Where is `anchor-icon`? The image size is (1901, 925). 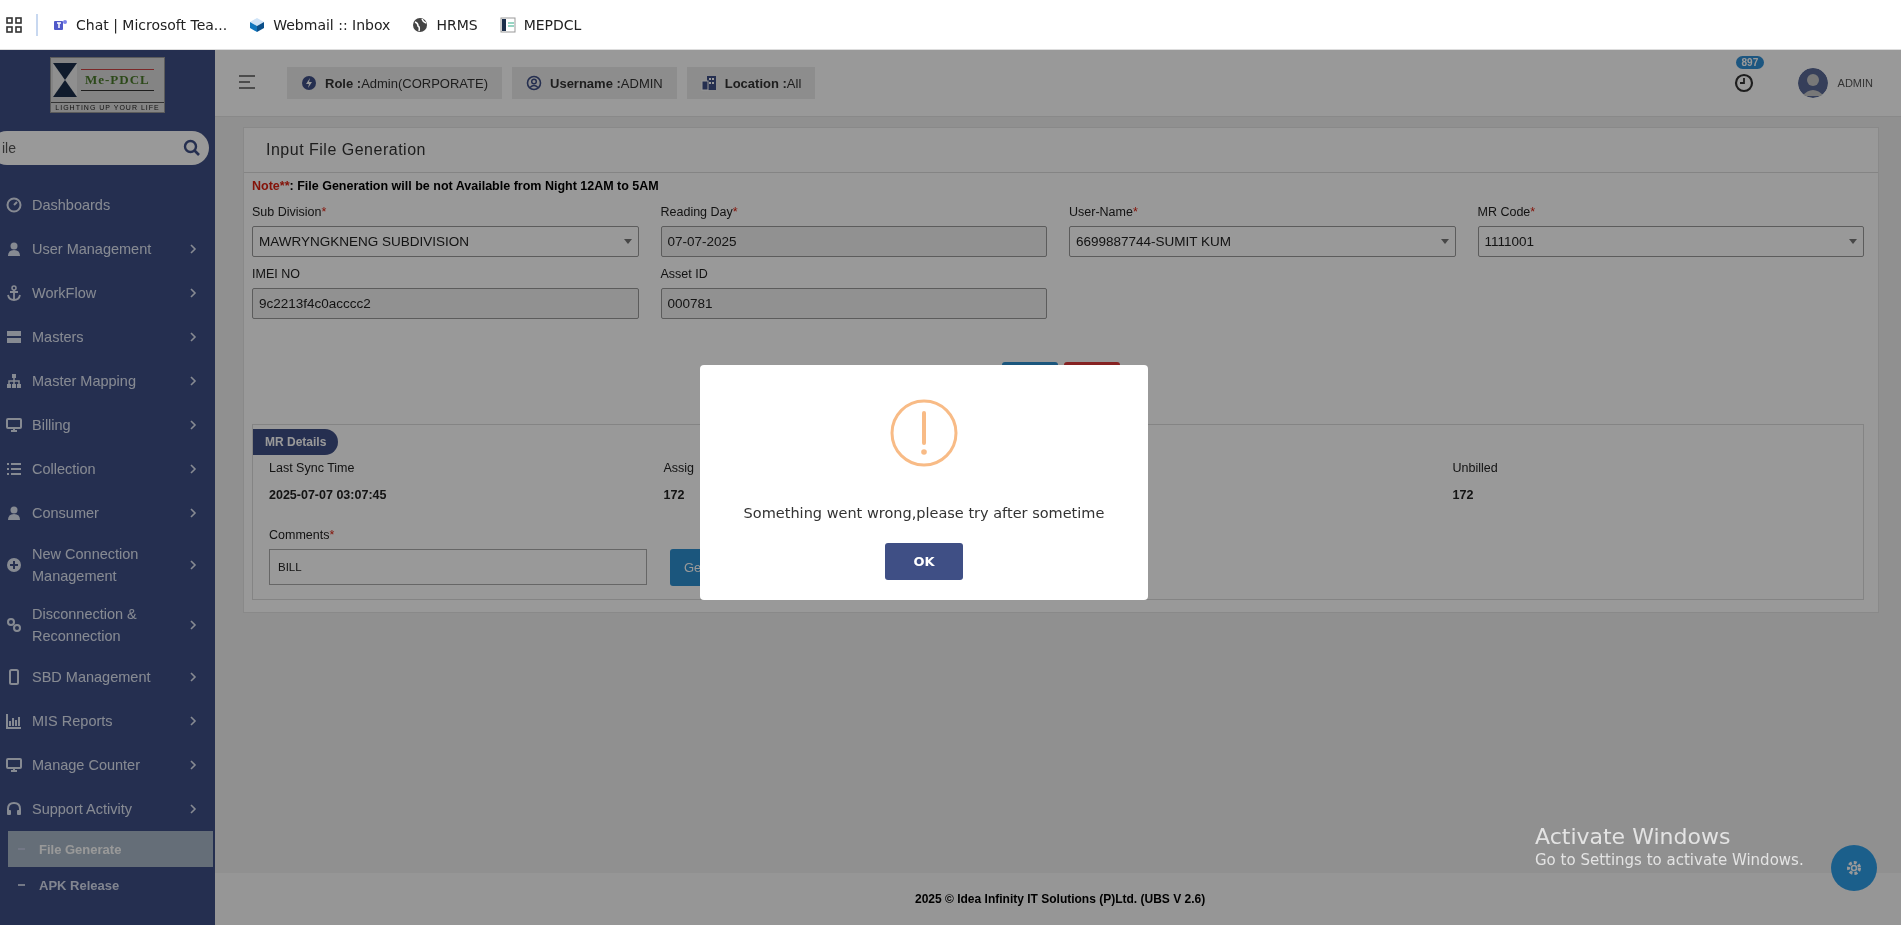
anchor-icon is located at coordinates (14, 293).